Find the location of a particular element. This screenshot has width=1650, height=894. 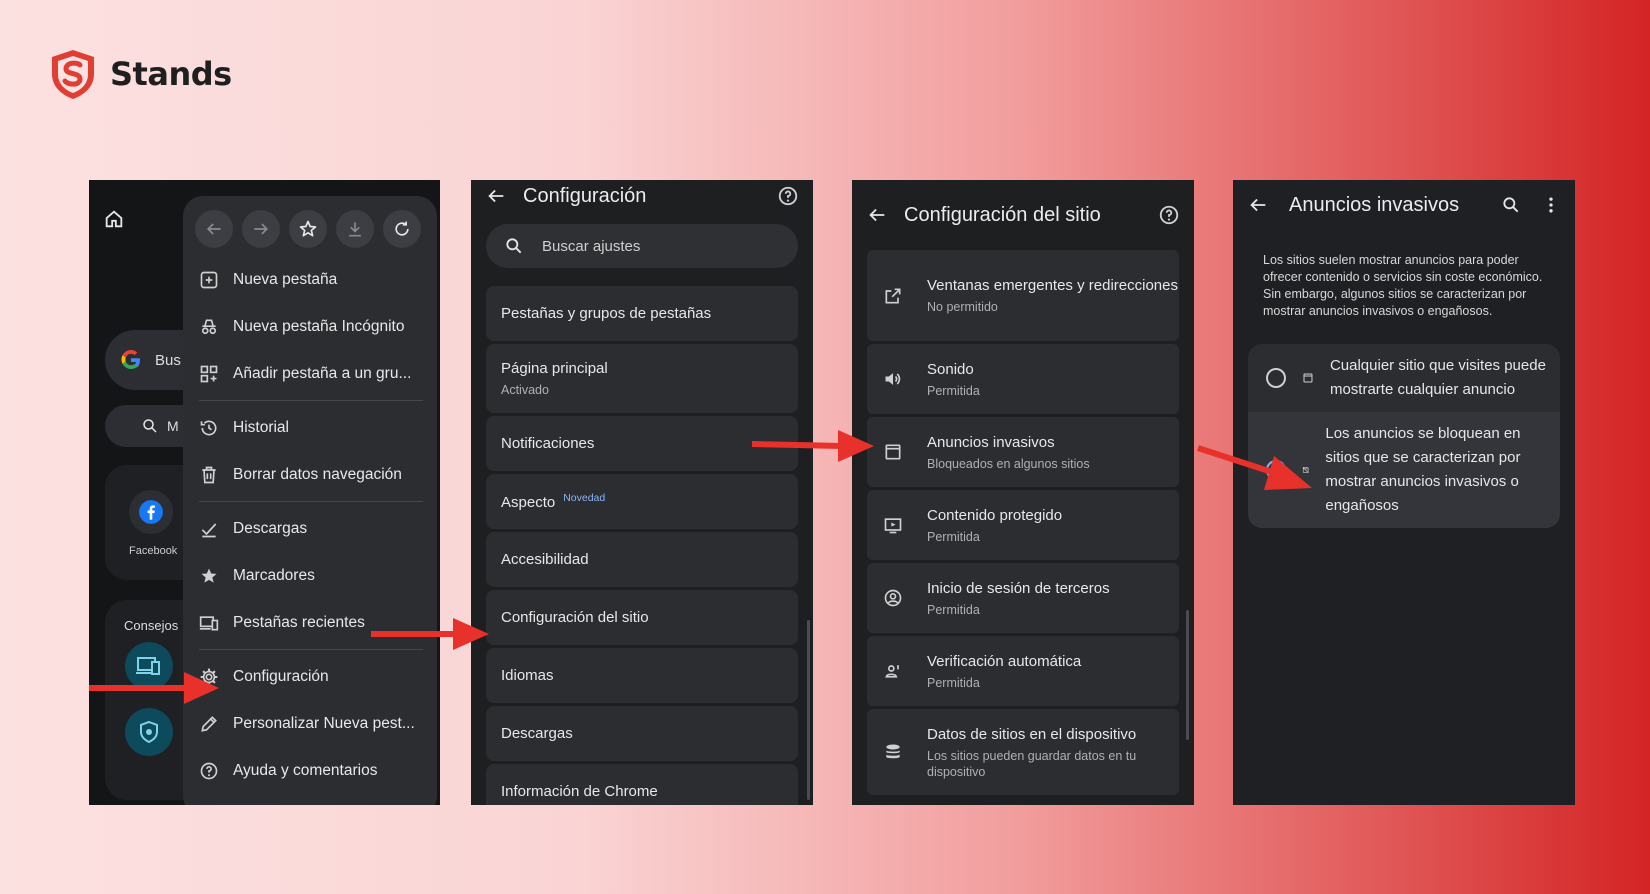

settings-item-homepage: Página principal Activado is located at coordinates (642, 378).